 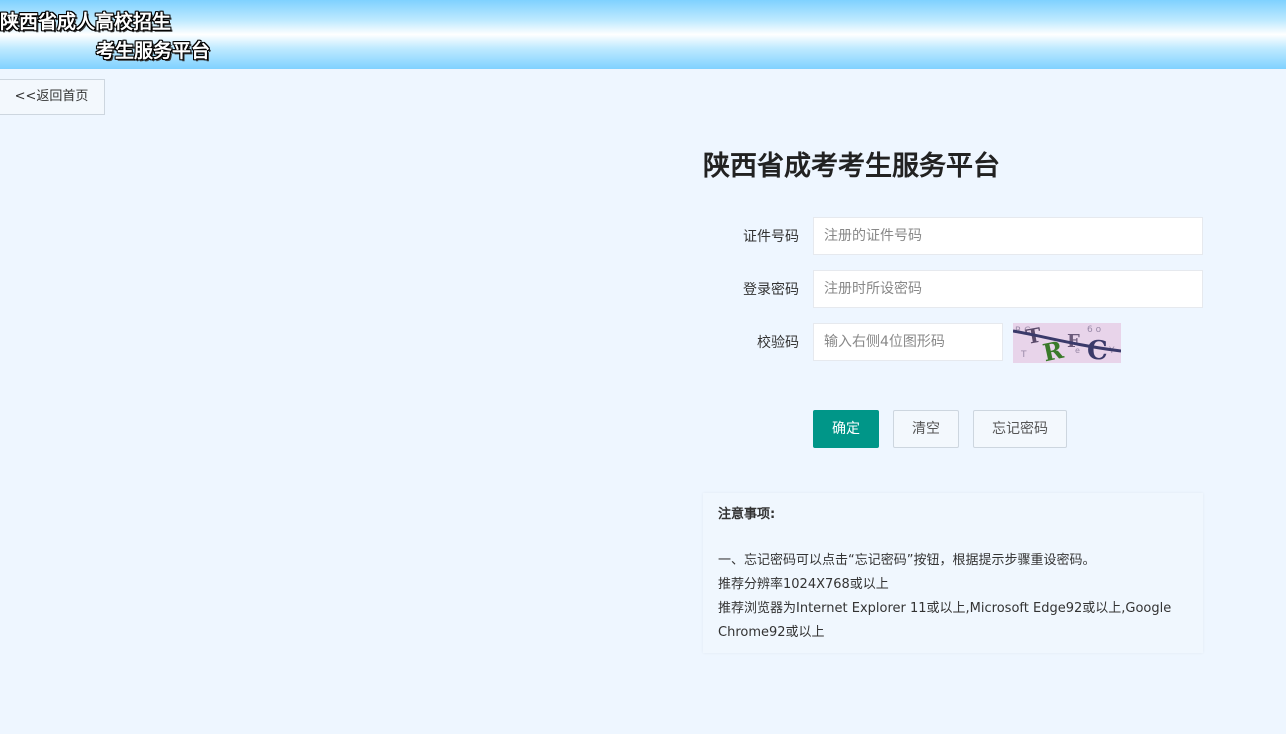 What do you see at coordinates (846, 429) in the screenshot?
I see `confirm-button: 确定` at bounding box center [846, 429].